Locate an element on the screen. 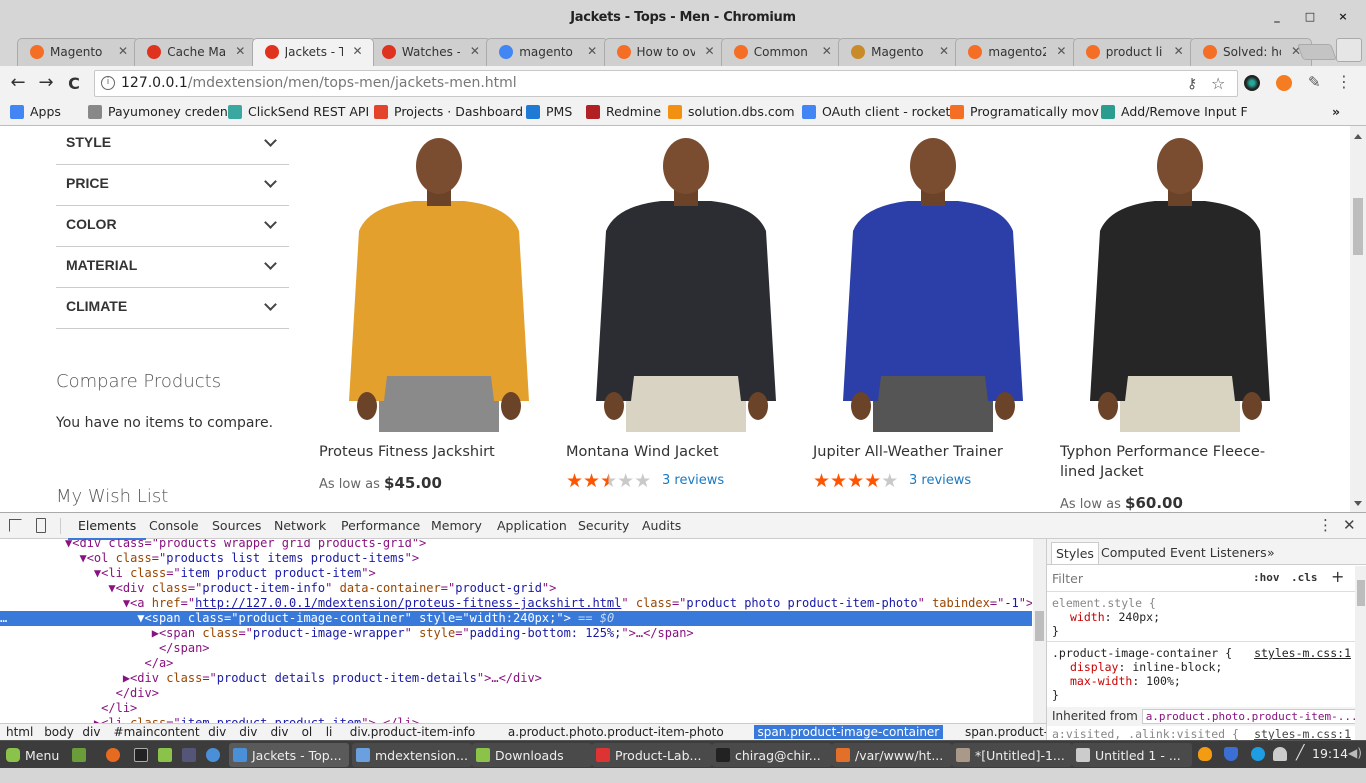 Image resolution: width=1366 pixels, height=783 pixels. scroll-down-arrow-icon is located at coordinates (1358, 503).